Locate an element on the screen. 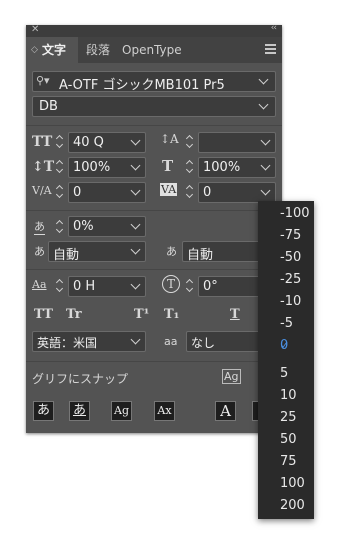  aki-left-icon: あ is located at coordinates (39, 251).